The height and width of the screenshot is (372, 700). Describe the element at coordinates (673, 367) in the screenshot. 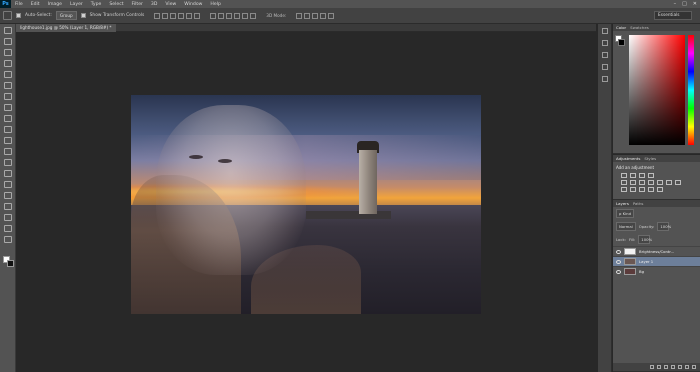

I see `new-adjustment-icon` at that location.